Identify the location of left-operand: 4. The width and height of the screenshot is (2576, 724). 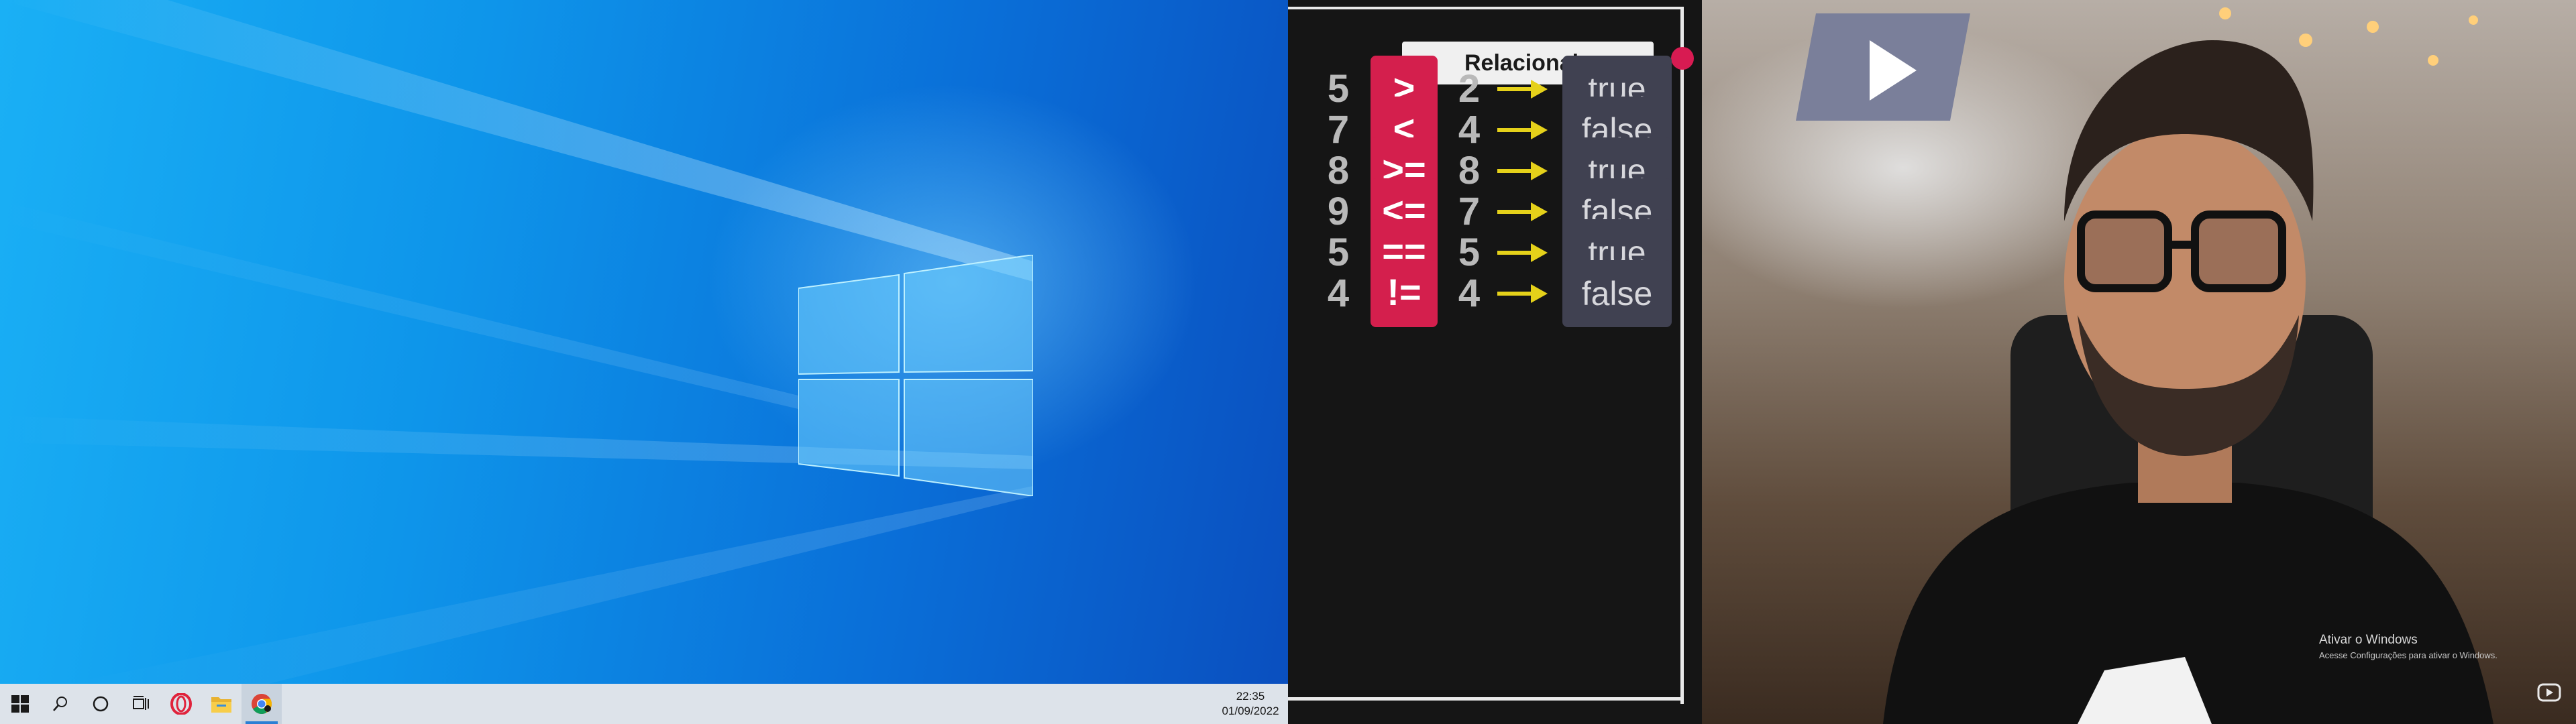
(1338, 293).